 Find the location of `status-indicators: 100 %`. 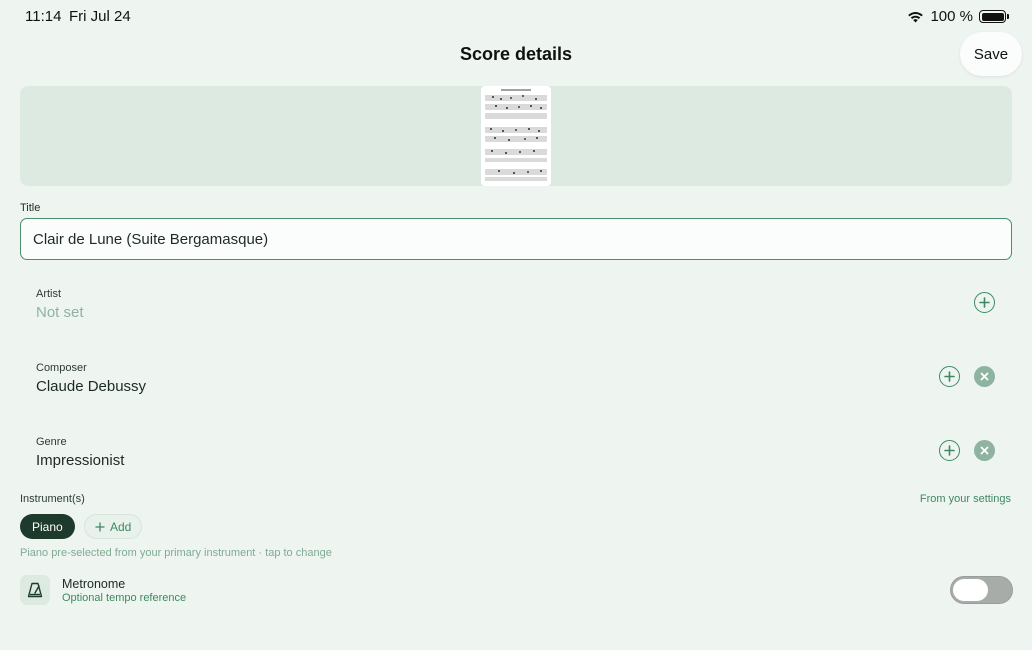

status-indicators: 100 % is located at coordinates (958, 16).